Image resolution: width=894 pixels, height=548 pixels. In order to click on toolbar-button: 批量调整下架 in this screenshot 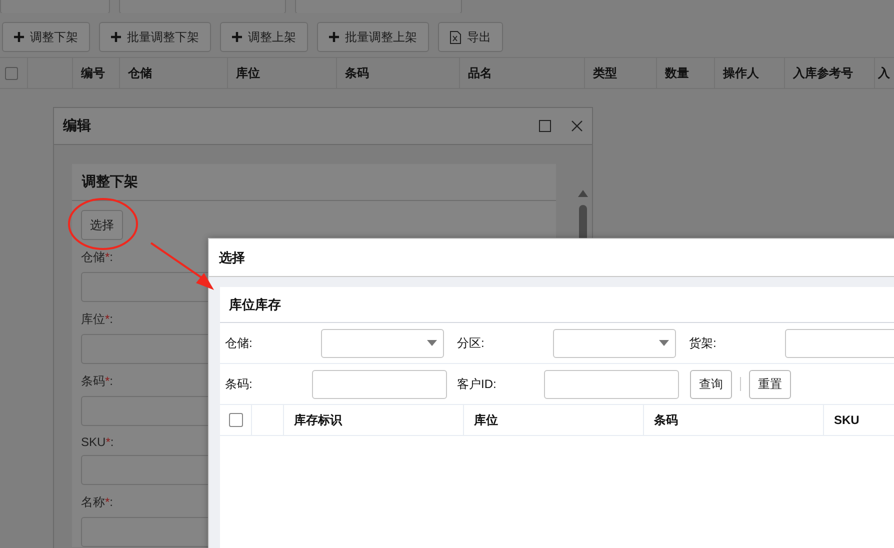, I will do `click(155, 37)`.